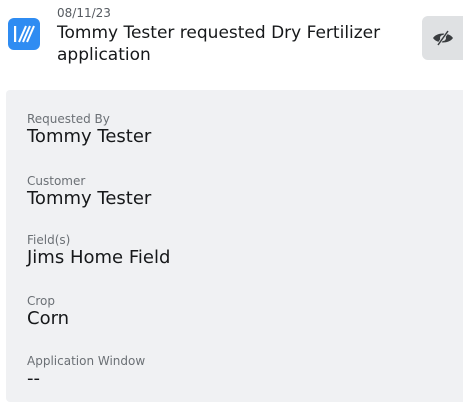 This screenshot has width=463, height=410. I want to click on crop-value: Corn, so click(48, 318).